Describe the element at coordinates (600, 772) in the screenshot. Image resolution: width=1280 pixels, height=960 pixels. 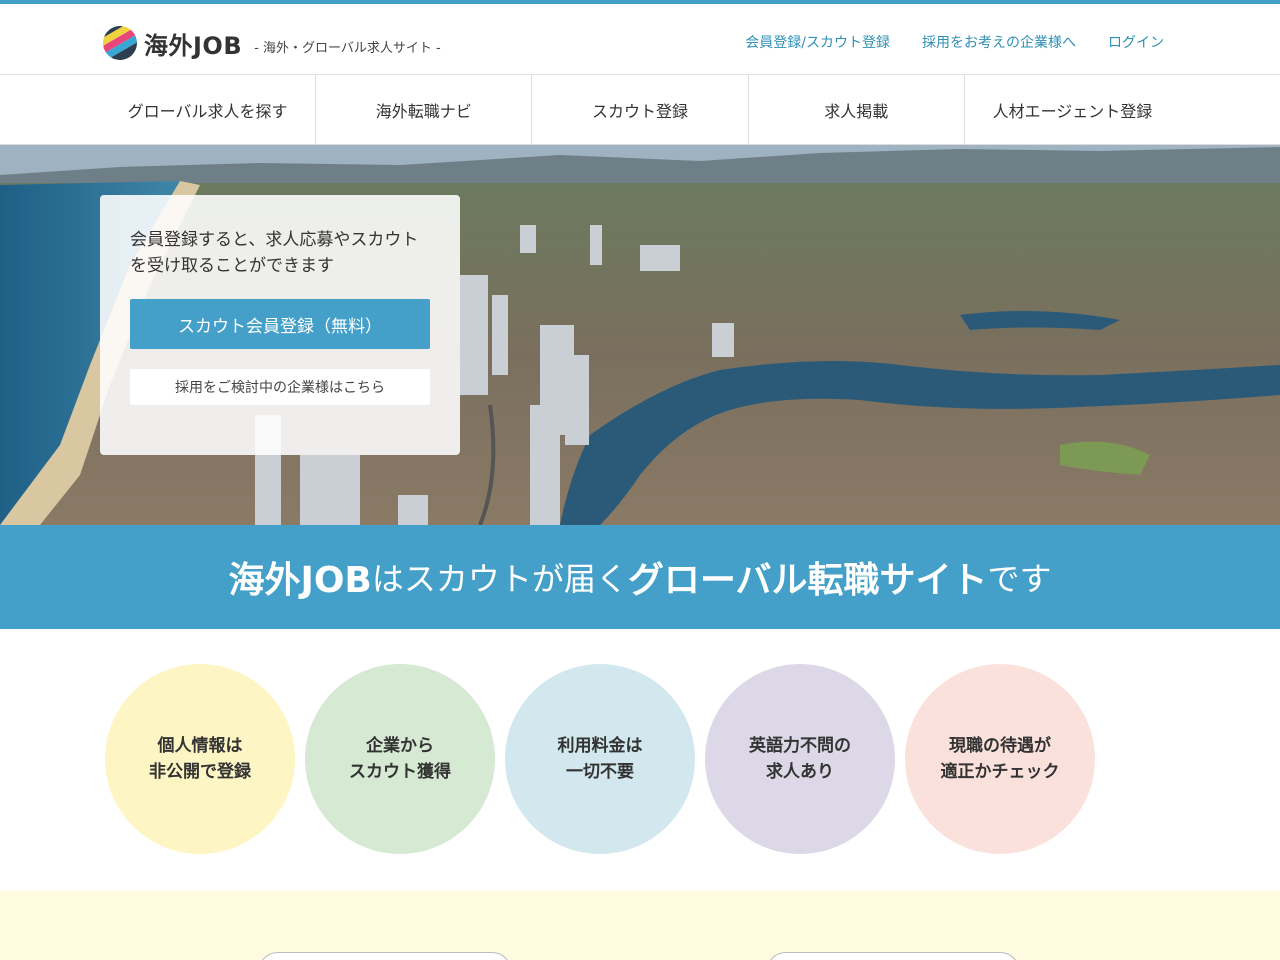
I see `feature-line: 一切不要` at that location.